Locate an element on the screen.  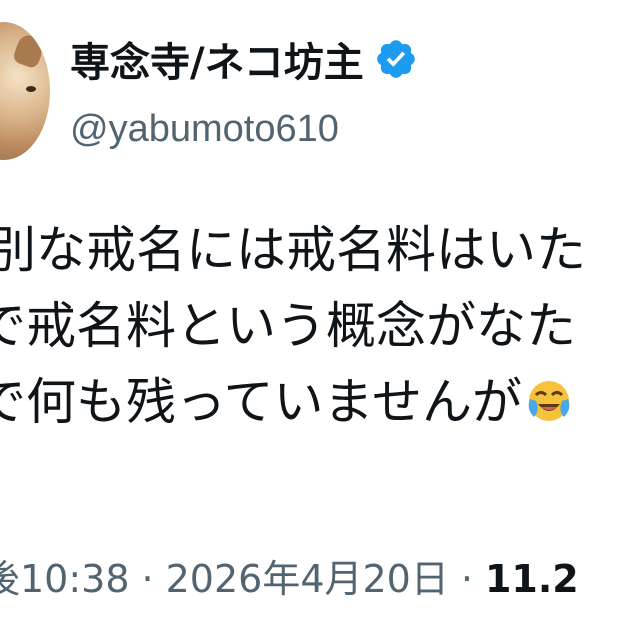
author-handle: @yabumoto610 is located at coordinates (204, 129).